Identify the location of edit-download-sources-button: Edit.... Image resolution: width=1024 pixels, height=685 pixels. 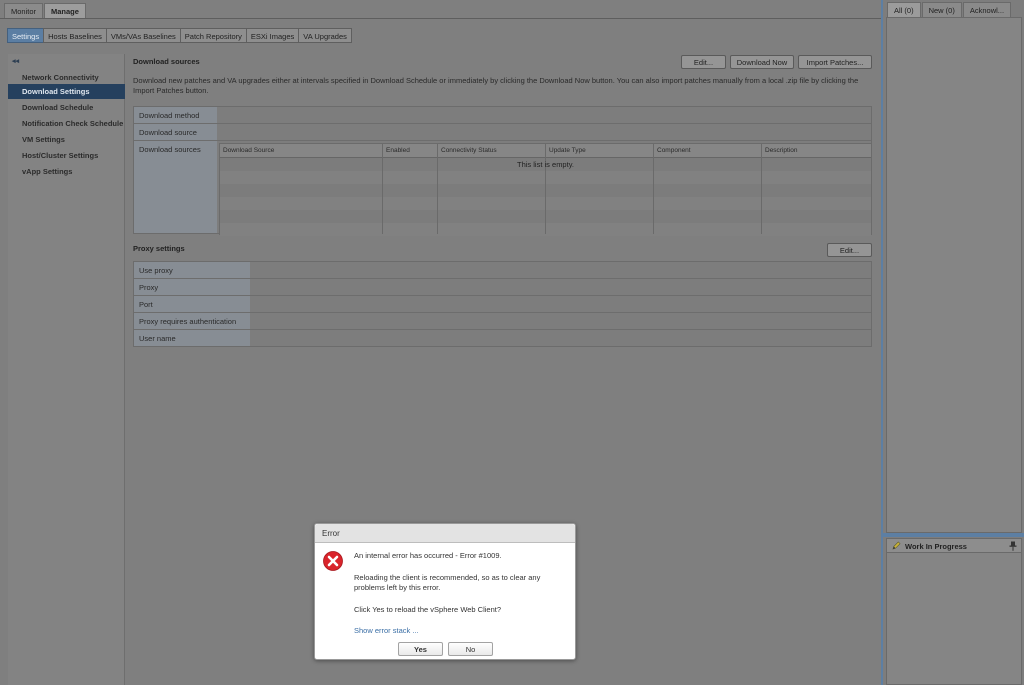
(703, 62).